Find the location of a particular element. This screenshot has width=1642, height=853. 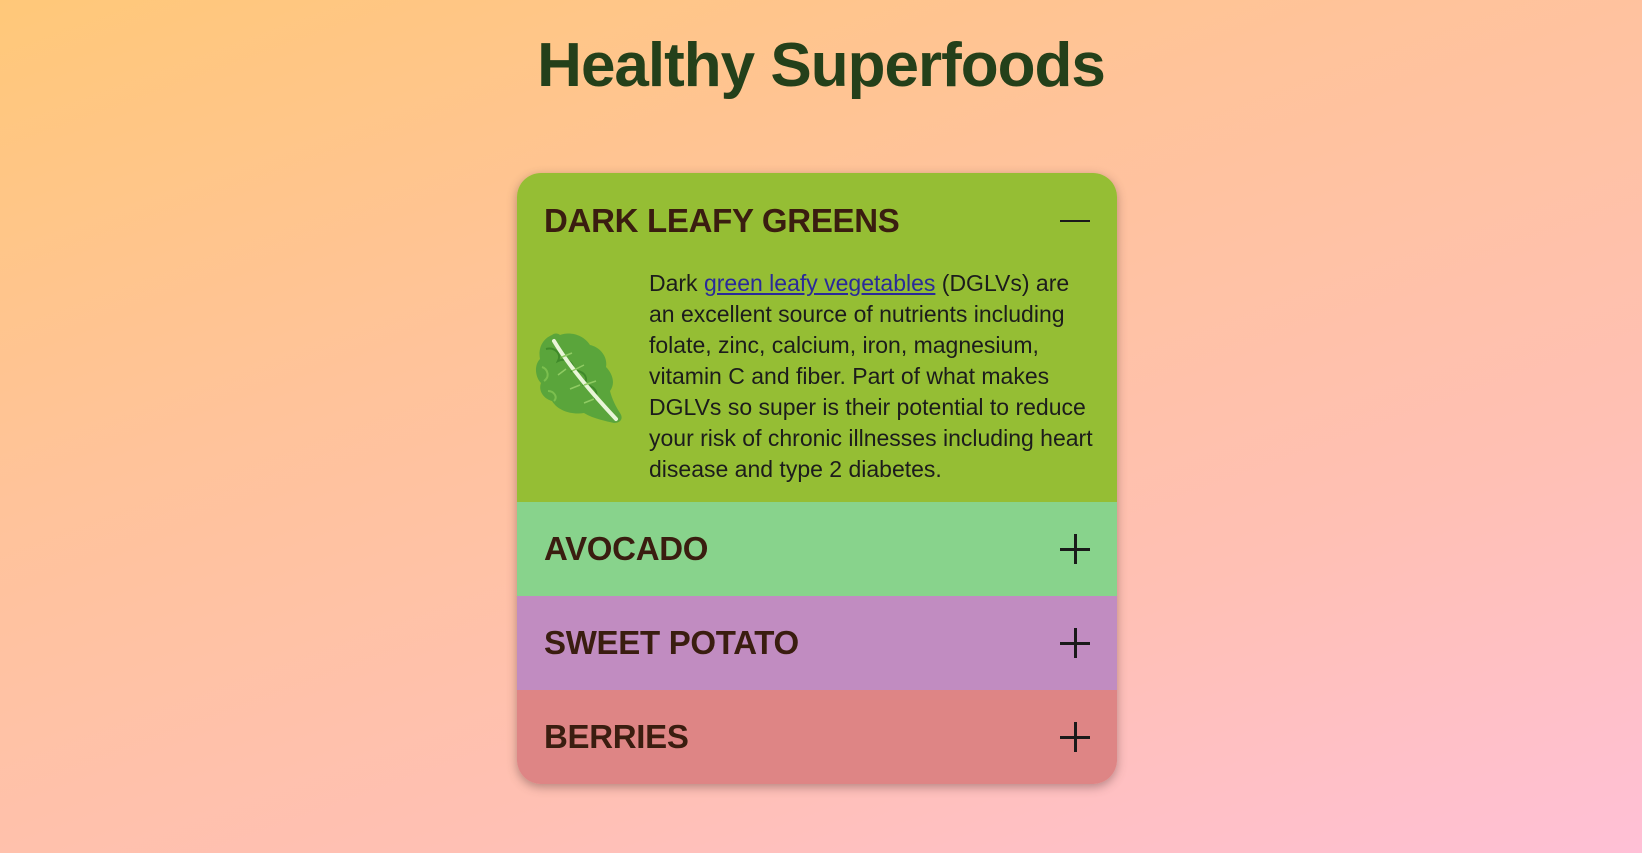

section-header-dark-leafy-greens: DARK LEAFY GREENS is located at coordinates (817, 220).